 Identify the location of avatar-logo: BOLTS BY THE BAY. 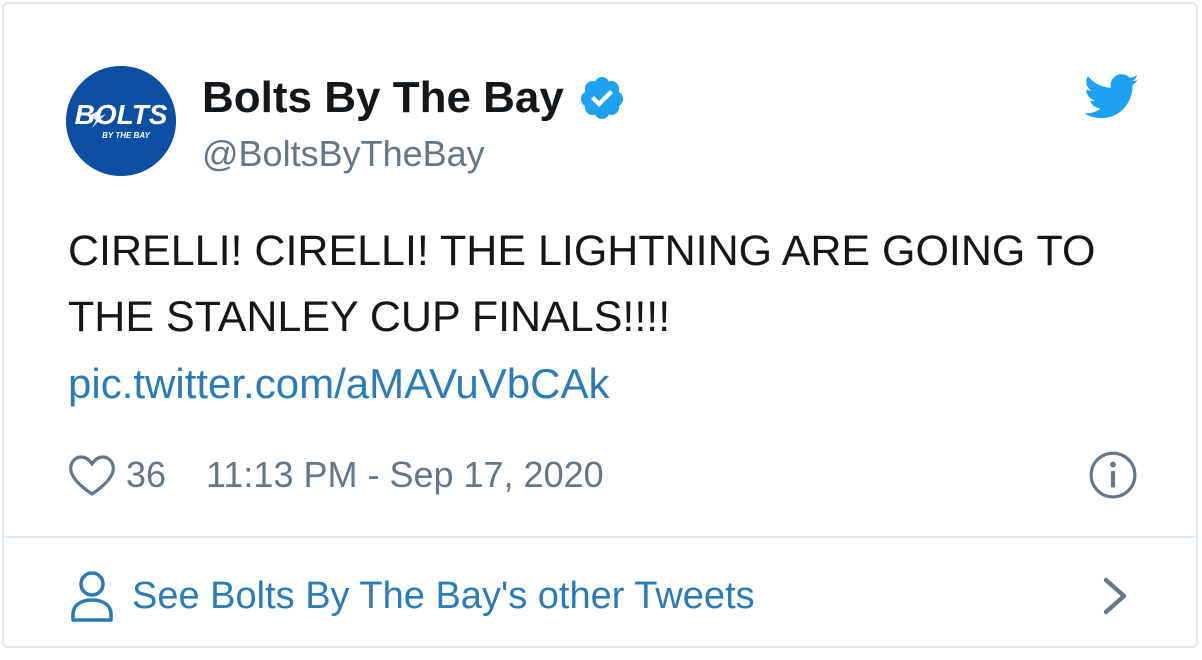
(121, 121).